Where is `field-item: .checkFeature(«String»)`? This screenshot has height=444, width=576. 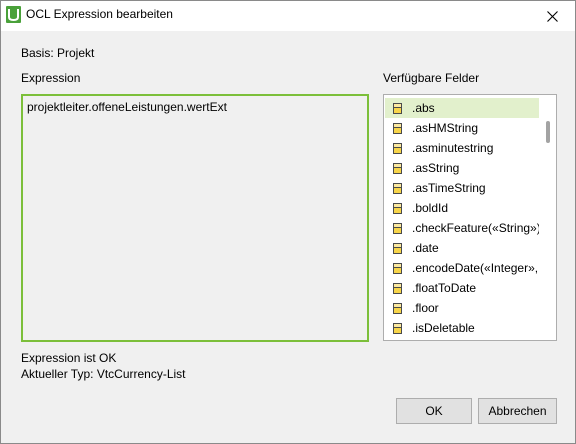 field-item: .checkFeature(«String») is located at coordinates (462, 228).